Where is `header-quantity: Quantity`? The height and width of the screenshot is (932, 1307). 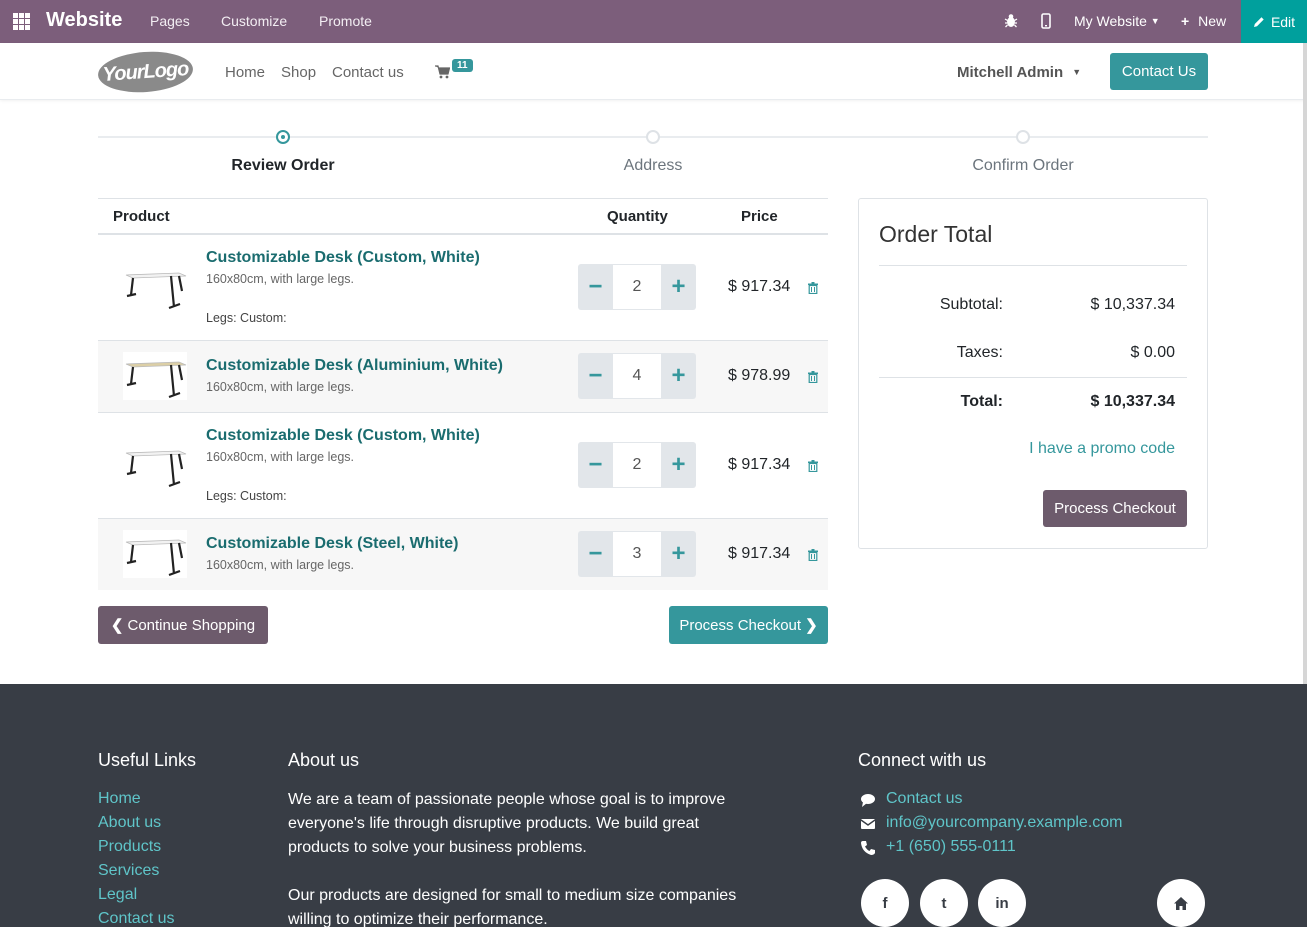 header-quantity: Quantity is located at coordinates (637, 216).